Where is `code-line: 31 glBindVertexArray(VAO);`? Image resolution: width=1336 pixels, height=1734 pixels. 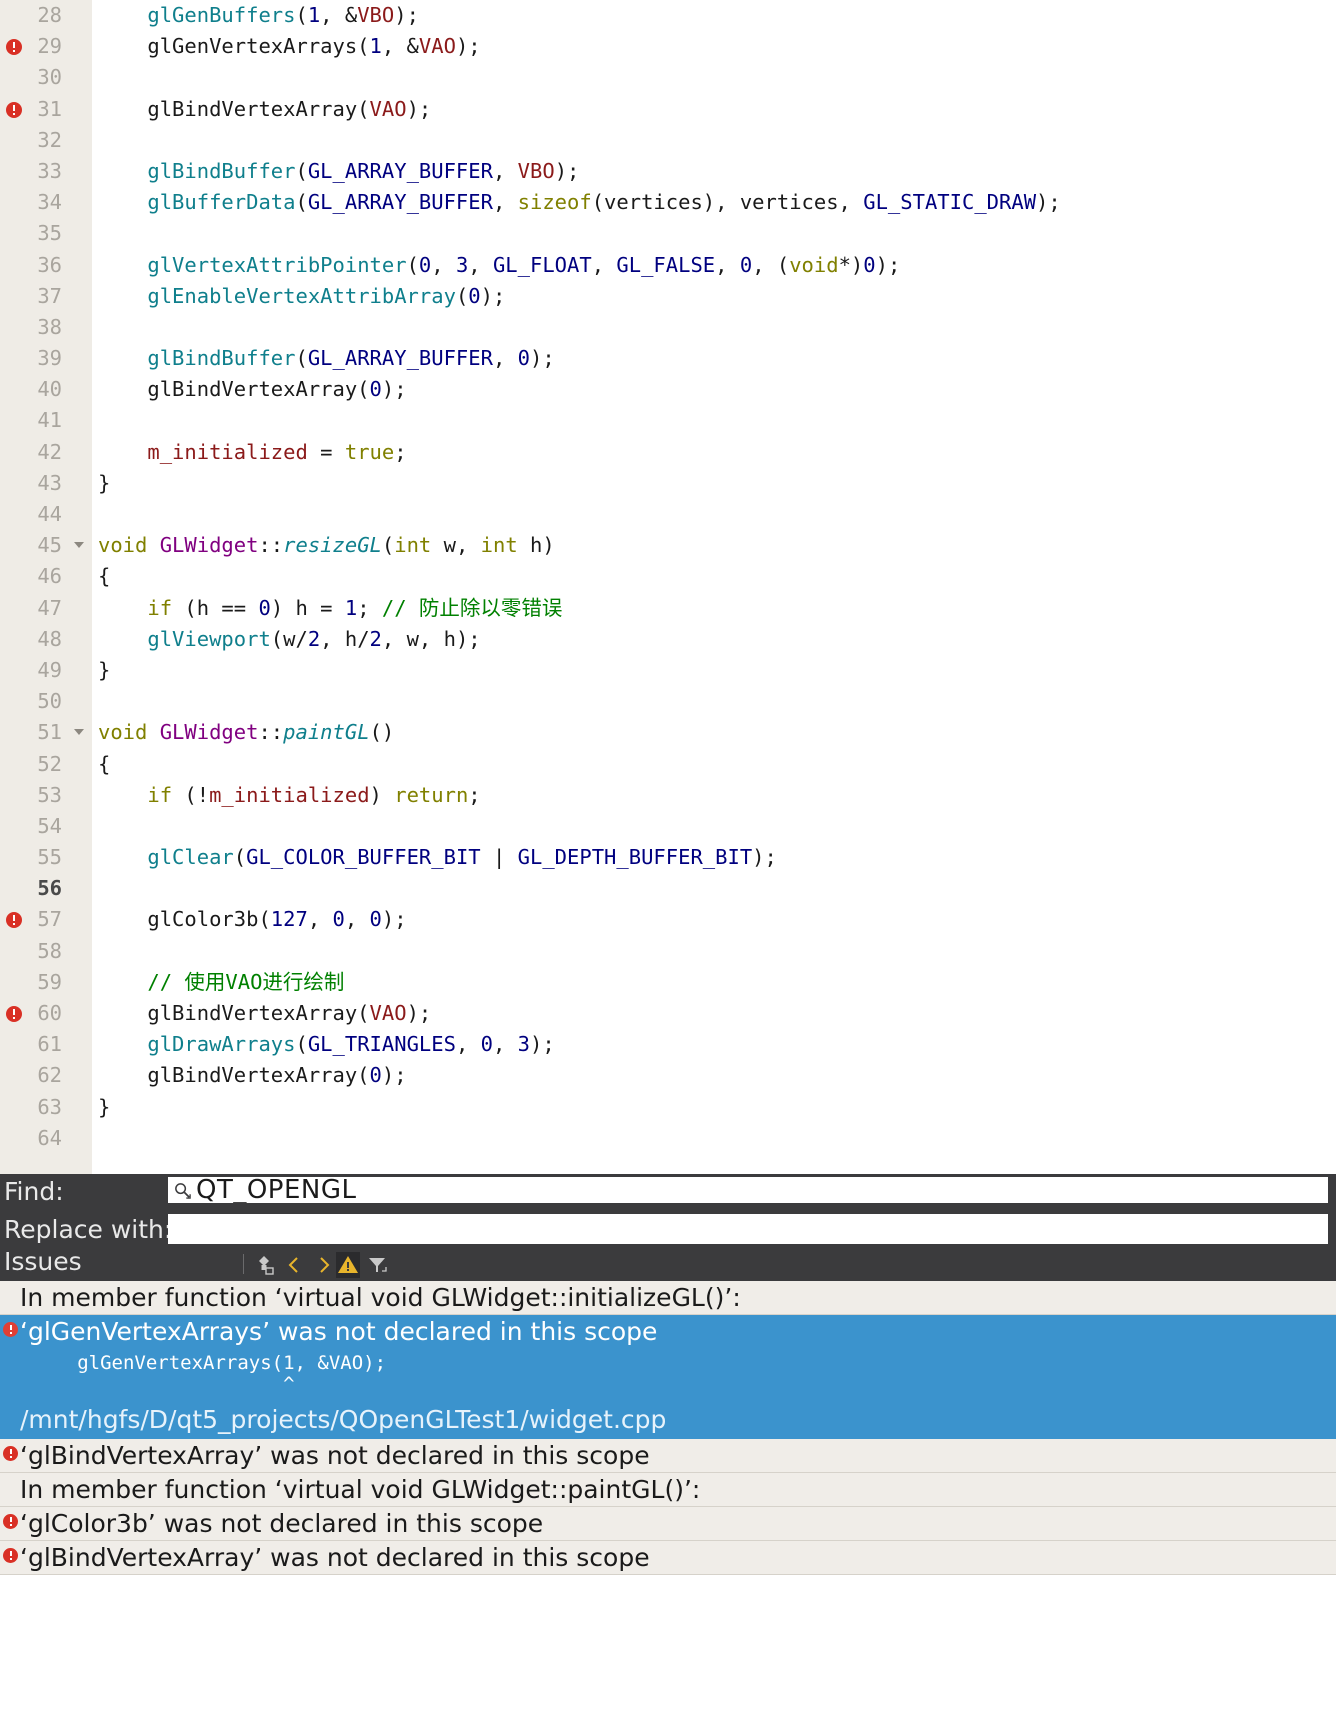
code-line: 31 glBindVertexArray(VAO); is located at coordinates (668, 109).